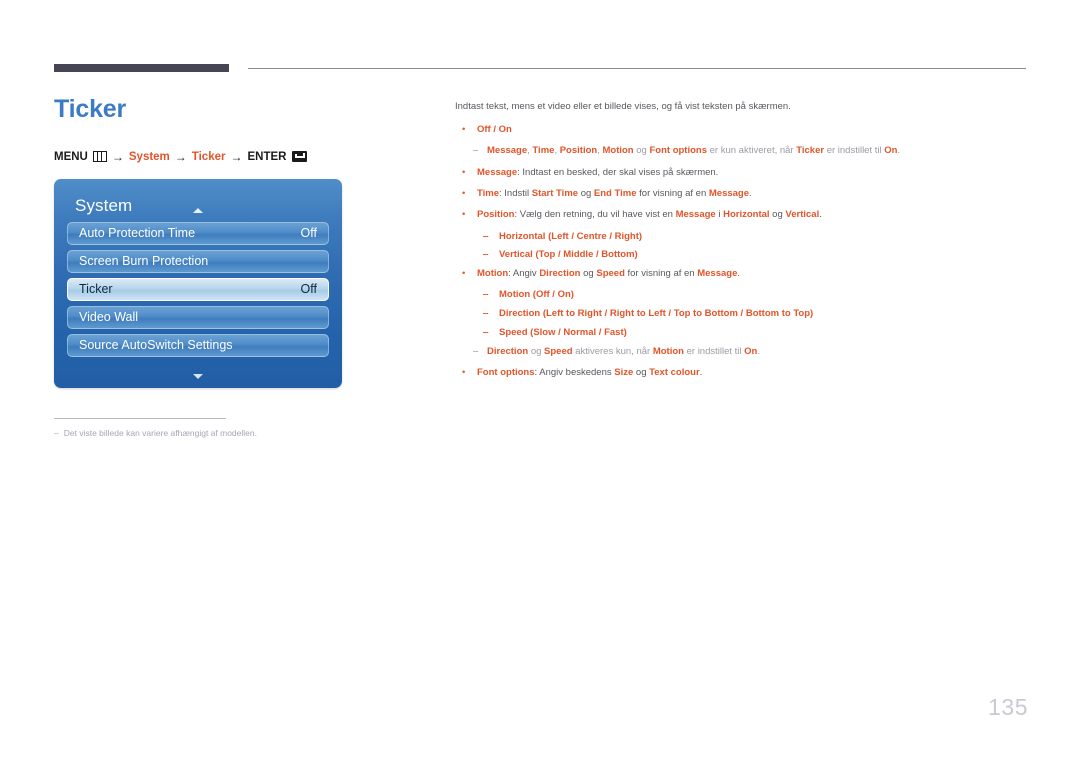 The width and height of the screenshot is (1080, 763). I want to click on keyword-text: Horizontal, so click(746, 215).